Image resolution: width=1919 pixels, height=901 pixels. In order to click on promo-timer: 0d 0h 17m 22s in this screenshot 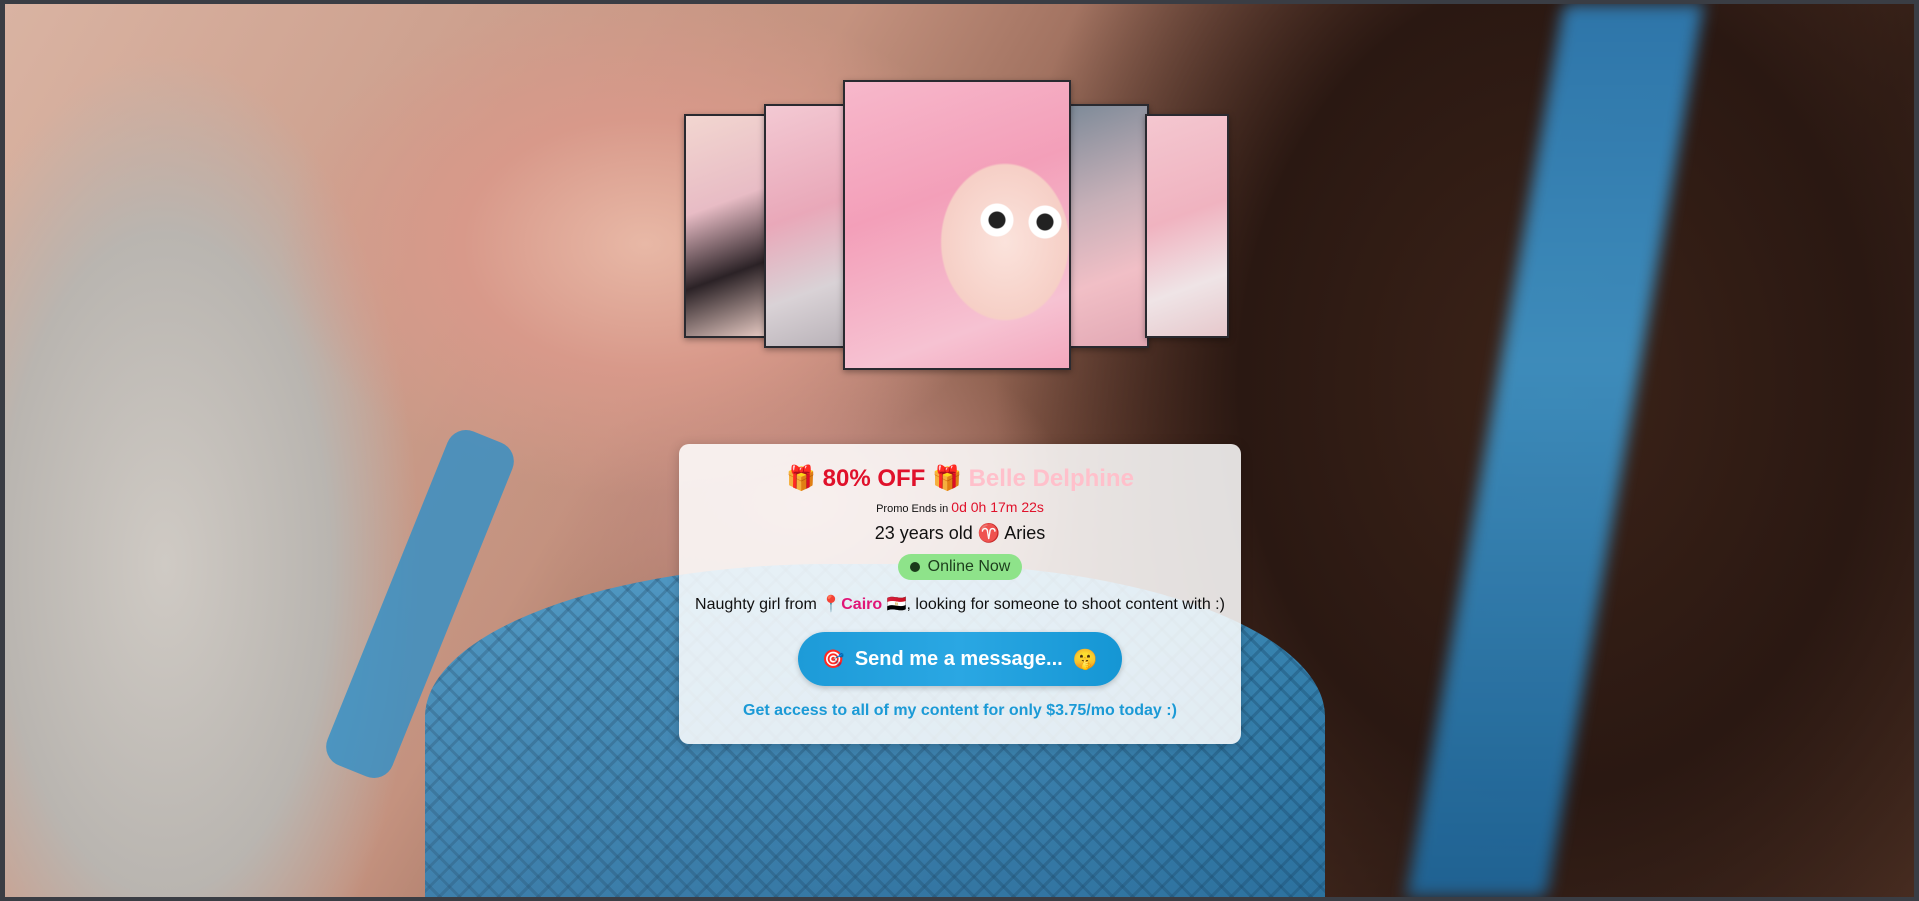, I will do `click(997, 507)`.